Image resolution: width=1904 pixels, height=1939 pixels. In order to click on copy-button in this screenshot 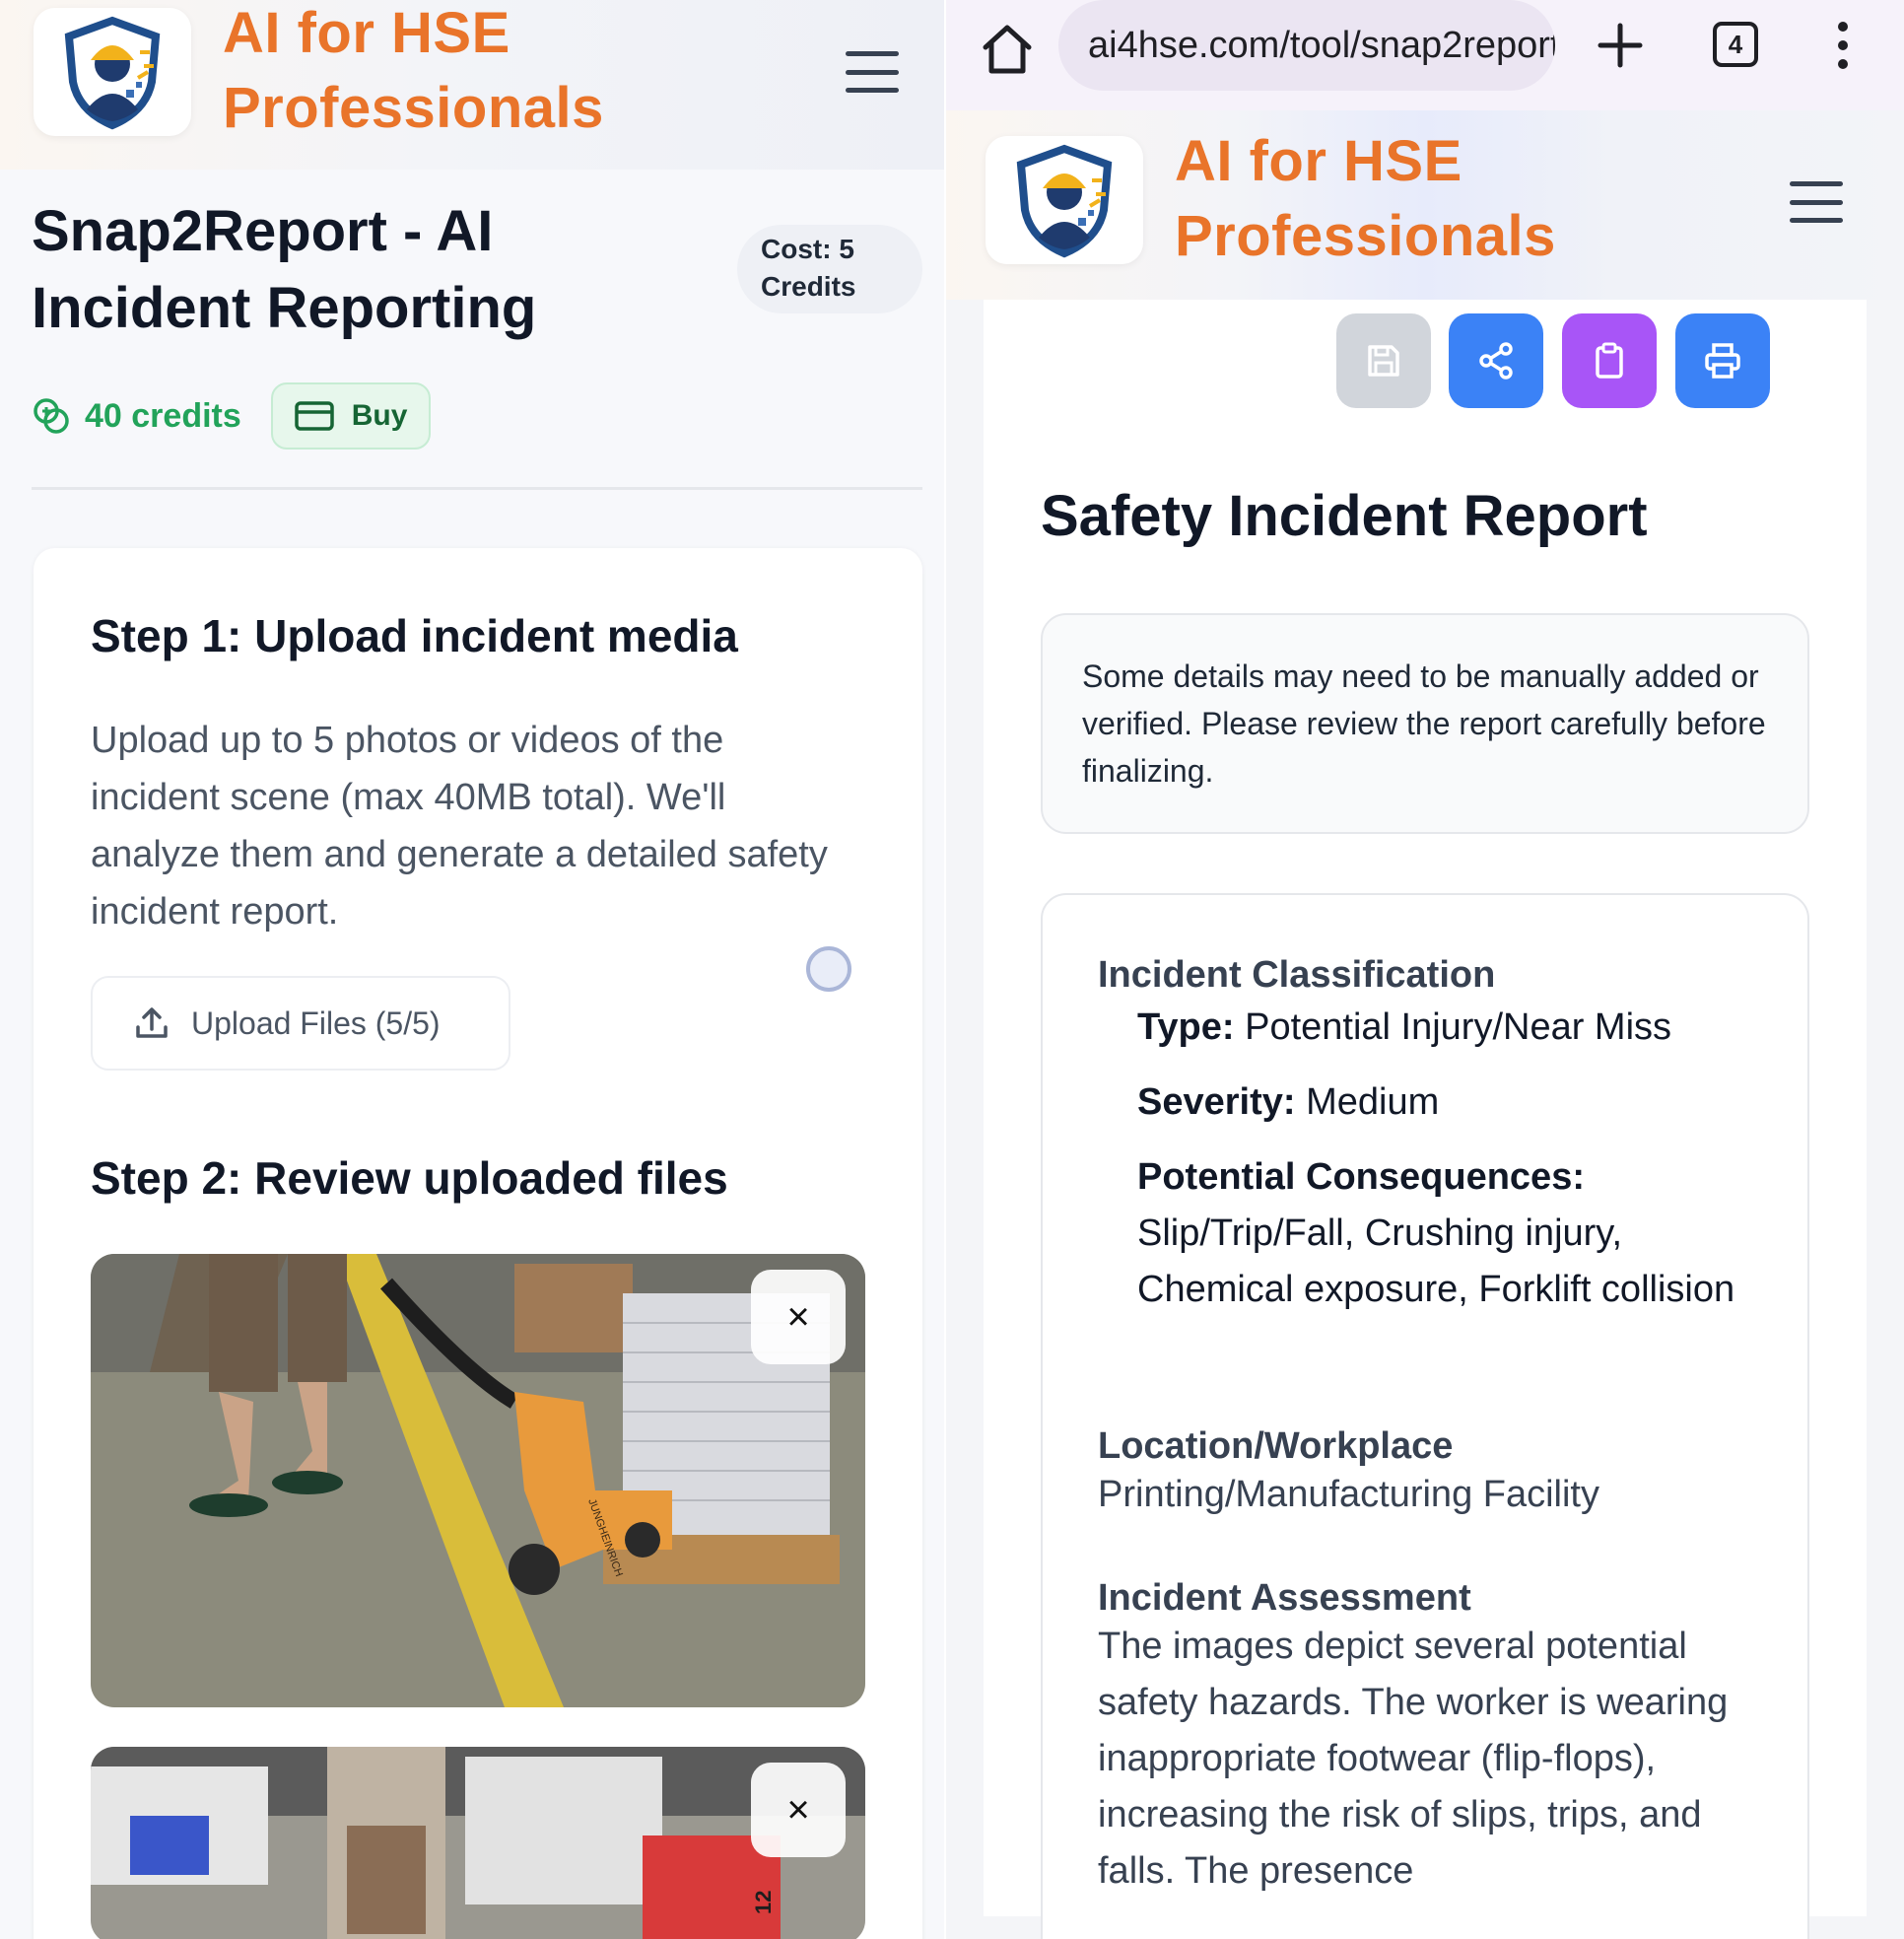, I will do `click(1609, 360)`.